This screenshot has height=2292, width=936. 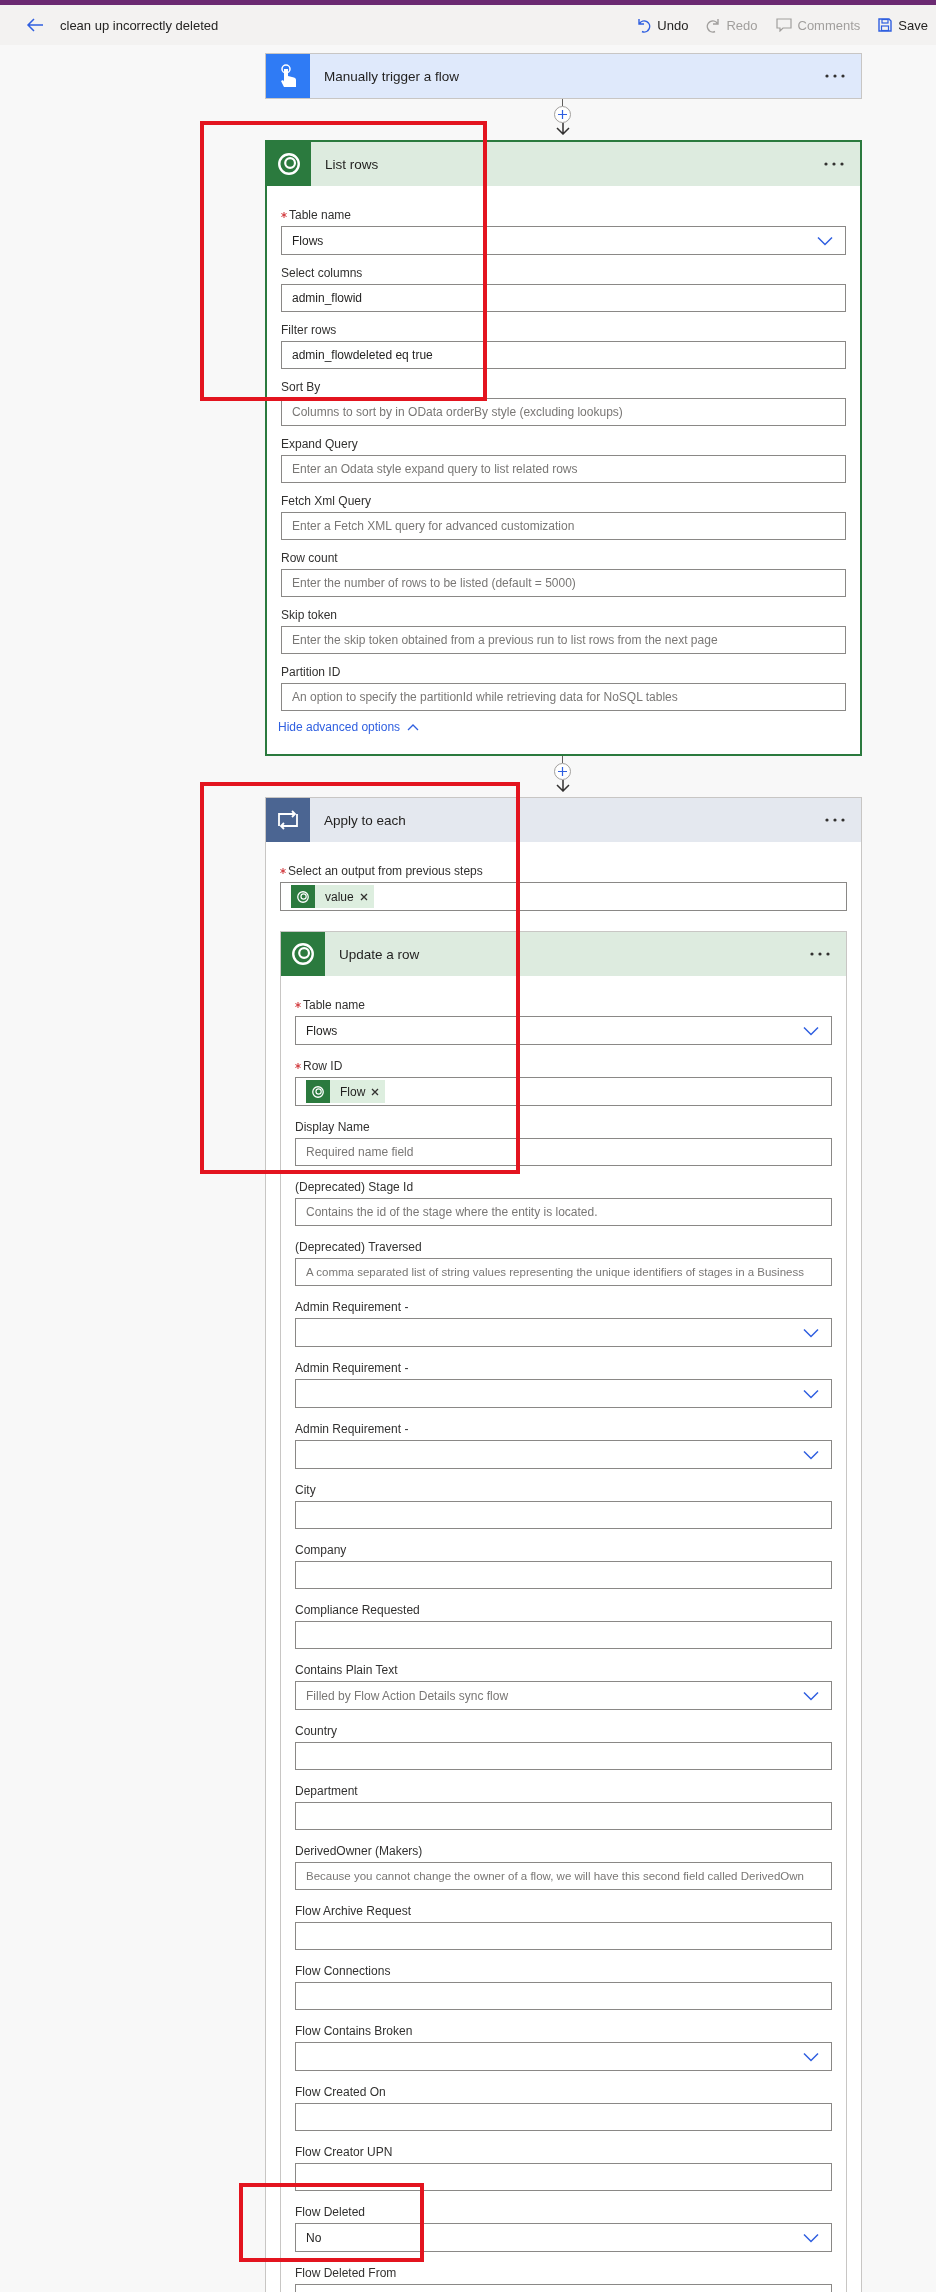 What do you see at coordinates (392, 76) in the screenshot?
I see `step-title: Manually trigger a flow` at bounding box center [392, 76].